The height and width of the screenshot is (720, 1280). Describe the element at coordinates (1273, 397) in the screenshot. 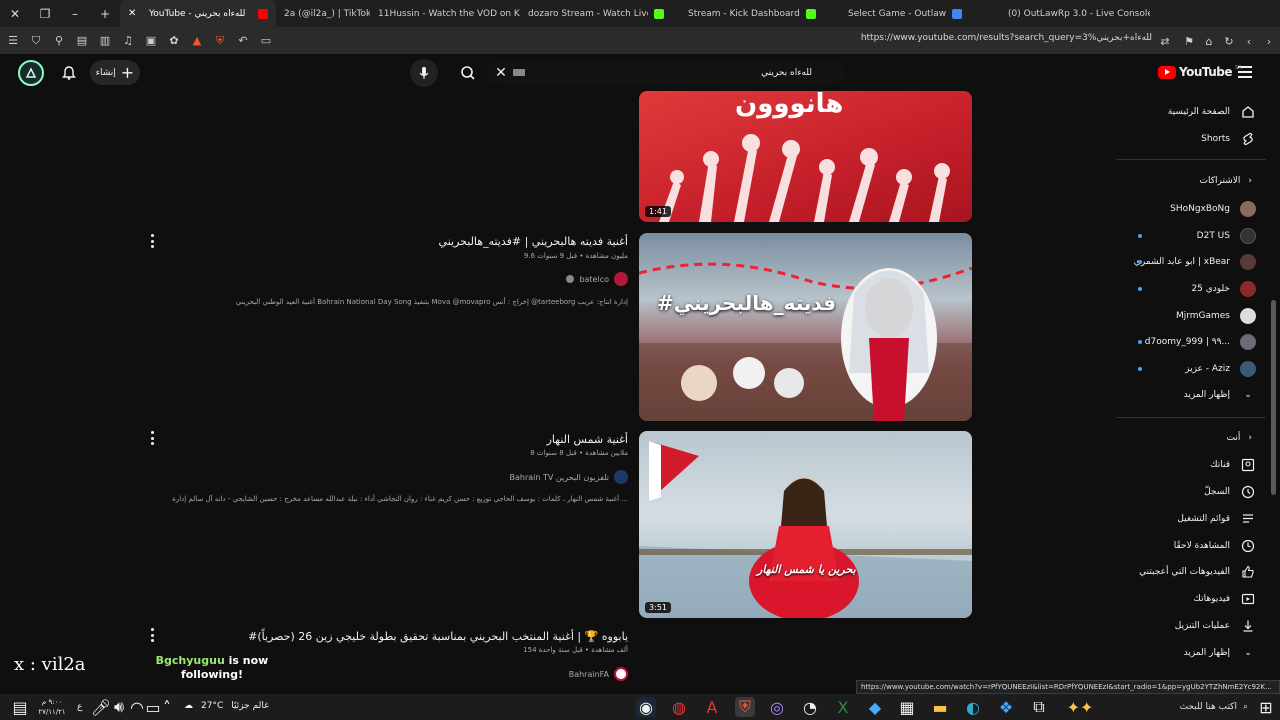

I see `page-scrollbar` at that location.